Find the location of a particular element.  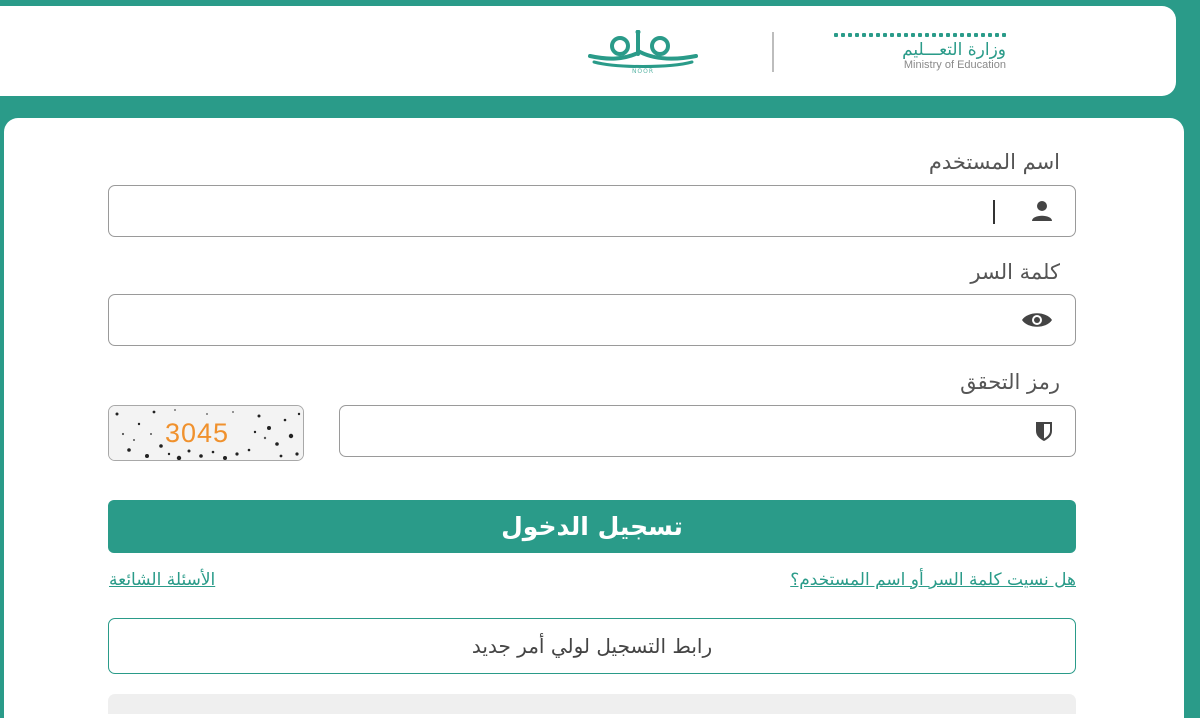

shield-icon is located at coordinates (1044, 431).